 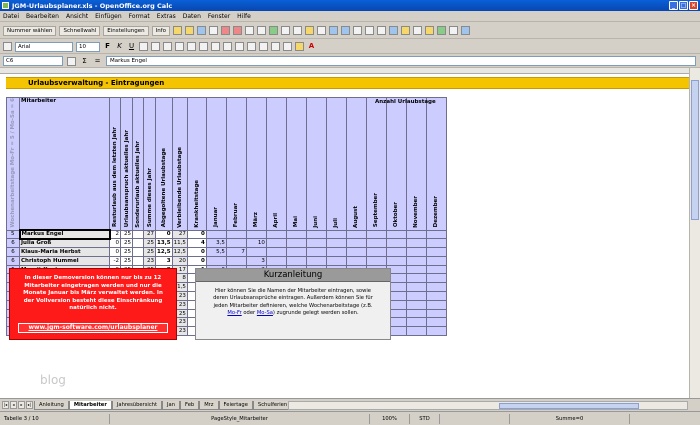 What do you see at coordinates (64, 164) in the screenshot?
I see `header-mitarbeiter: Mitarbeiter` at bounding box center [64, 164].